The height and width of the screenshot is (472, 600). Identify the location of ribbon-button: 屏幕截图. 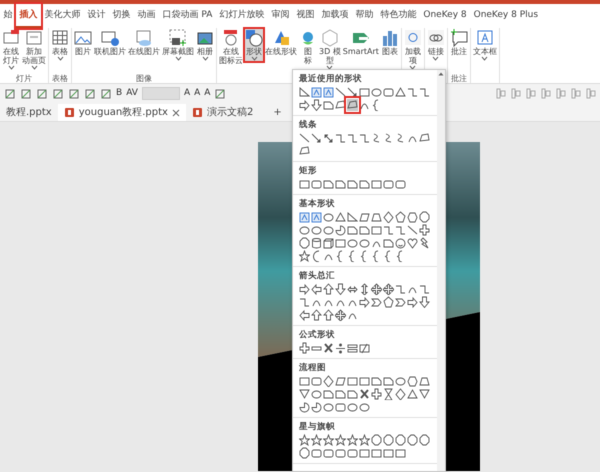
(178, 45).